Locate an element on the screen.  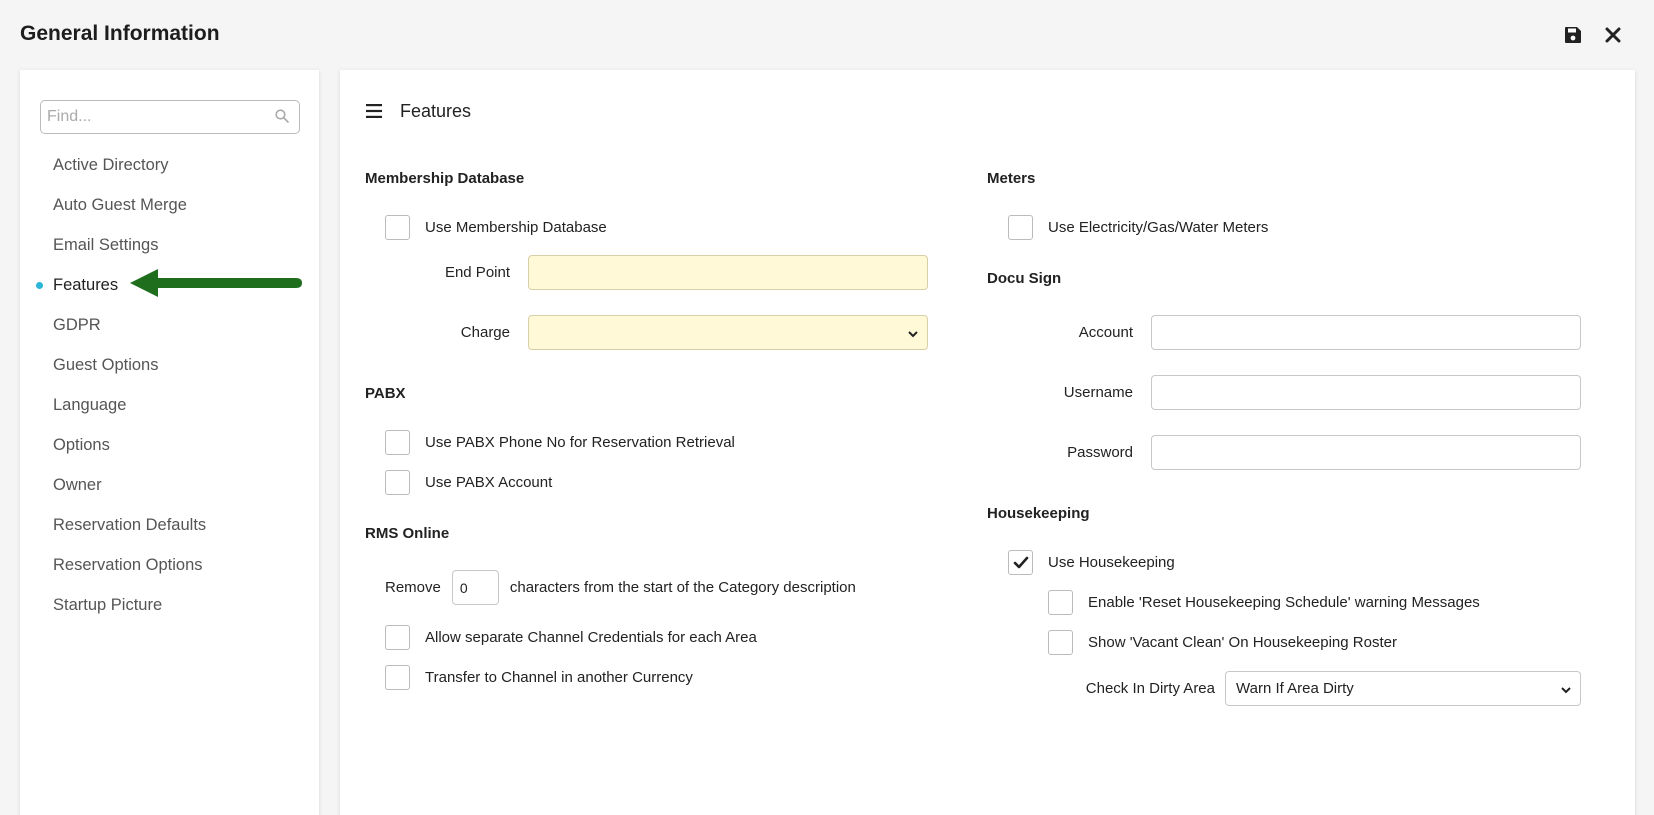
remove-characters-input: 0 is located at coordinates (475, 587).